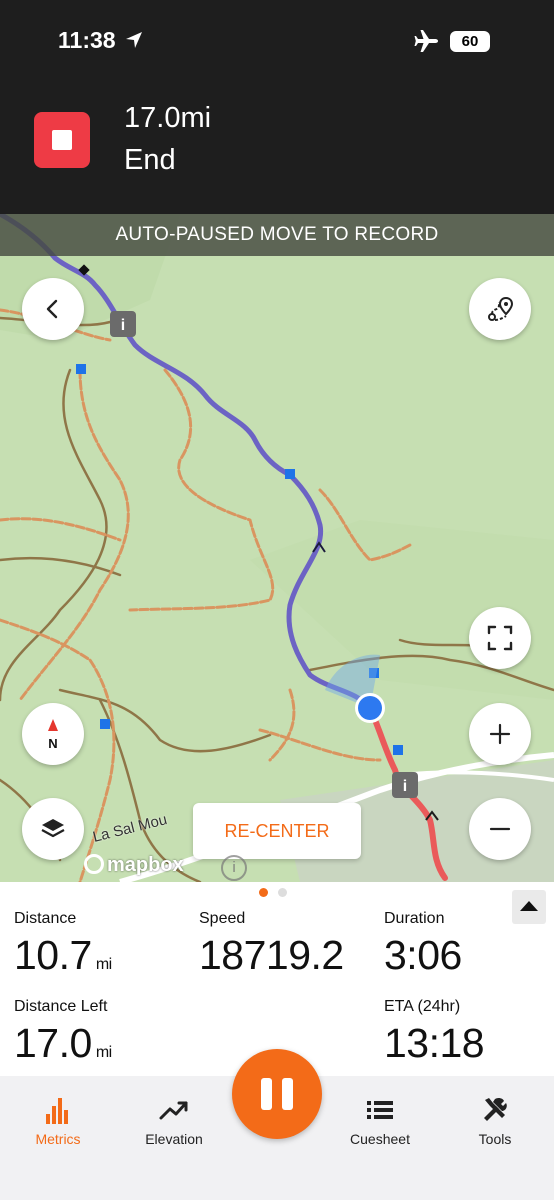 The height and width of the screenshot is (1200, 554). Describe the element at coordinates (470, 41) in the screenshot. I see `battery-indicator: 60` at that location.